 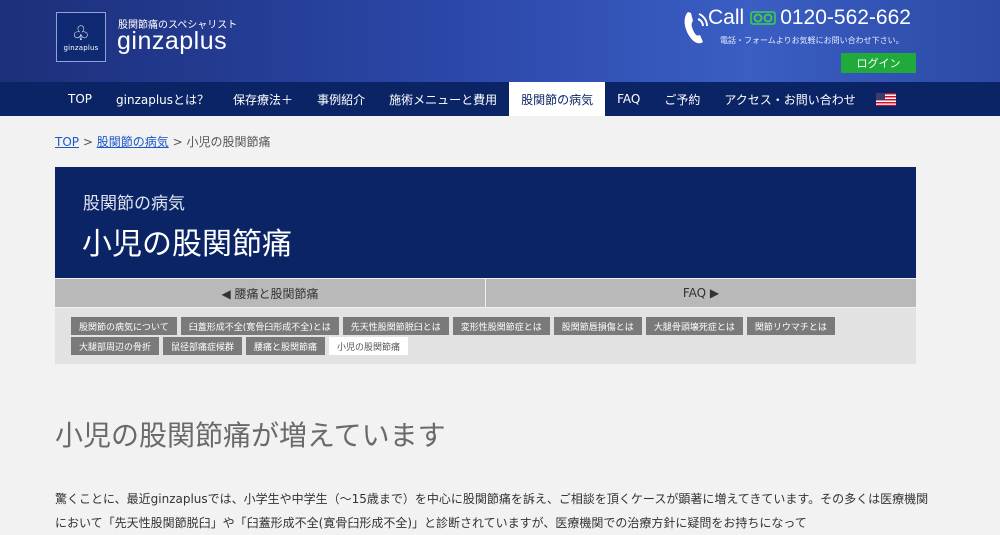 What do you see at coordinates (726, 17) in the screenshot?
I see `call-label: Call` at bounding box center [726, 17].